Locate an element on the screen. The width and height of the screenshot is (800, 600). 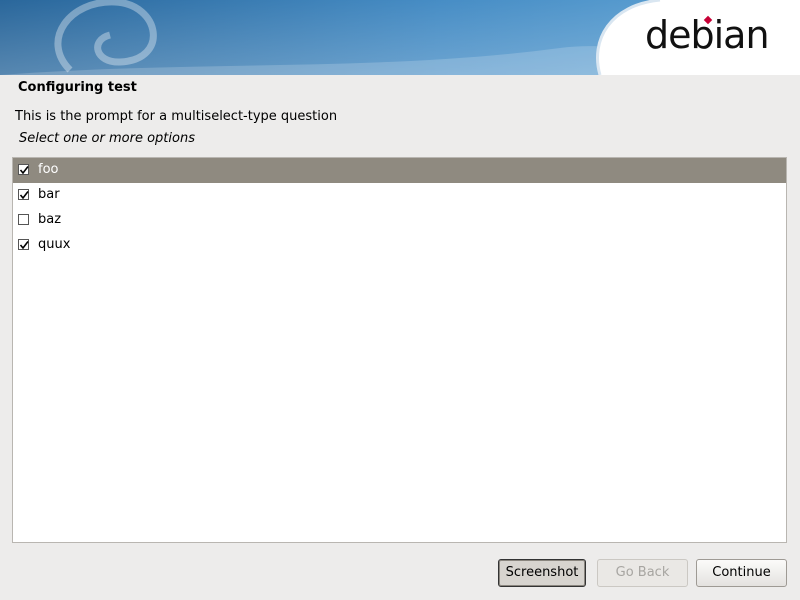
option-label: baz is located at coordinates (50, 219).